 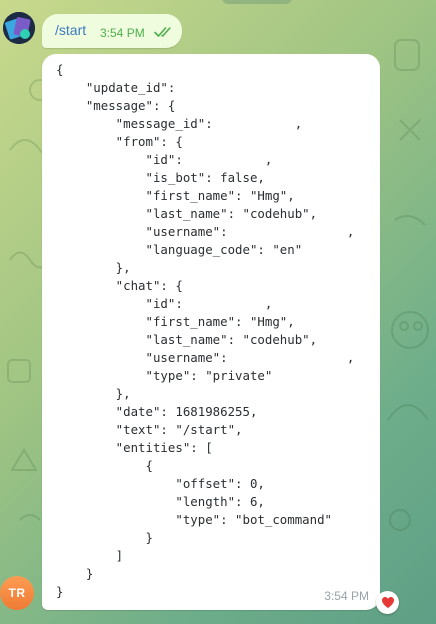 I want to click on bot-avatar, so click(x=19, y=28).